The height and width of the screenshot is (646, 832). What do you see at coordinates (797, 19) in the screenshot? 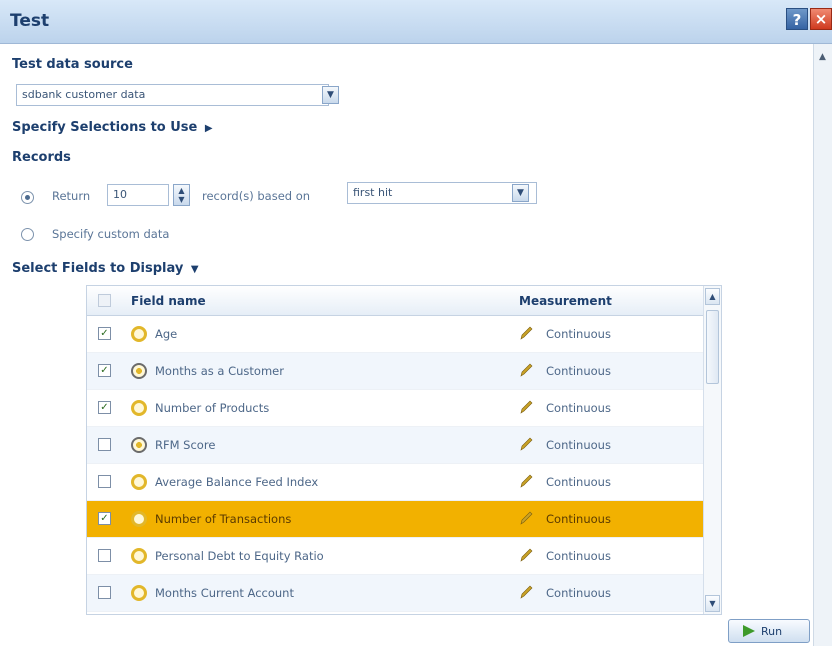
I see `help-button: ?` at bounding box center [797, 19].